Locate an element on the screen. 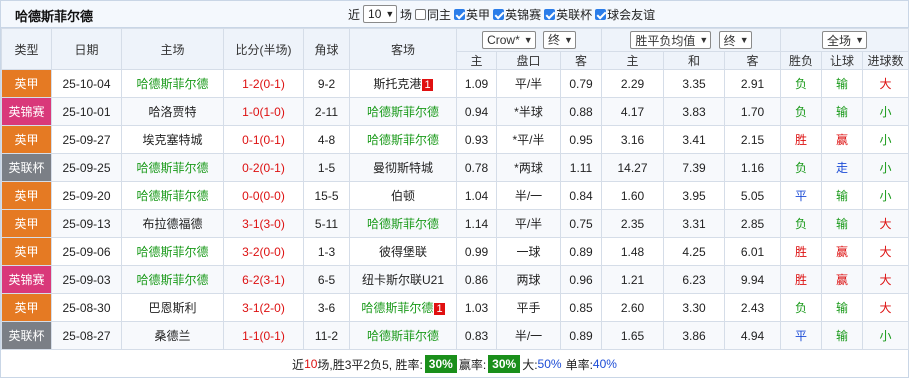  asian-line: 一球 is located at coordinates (528, 251).